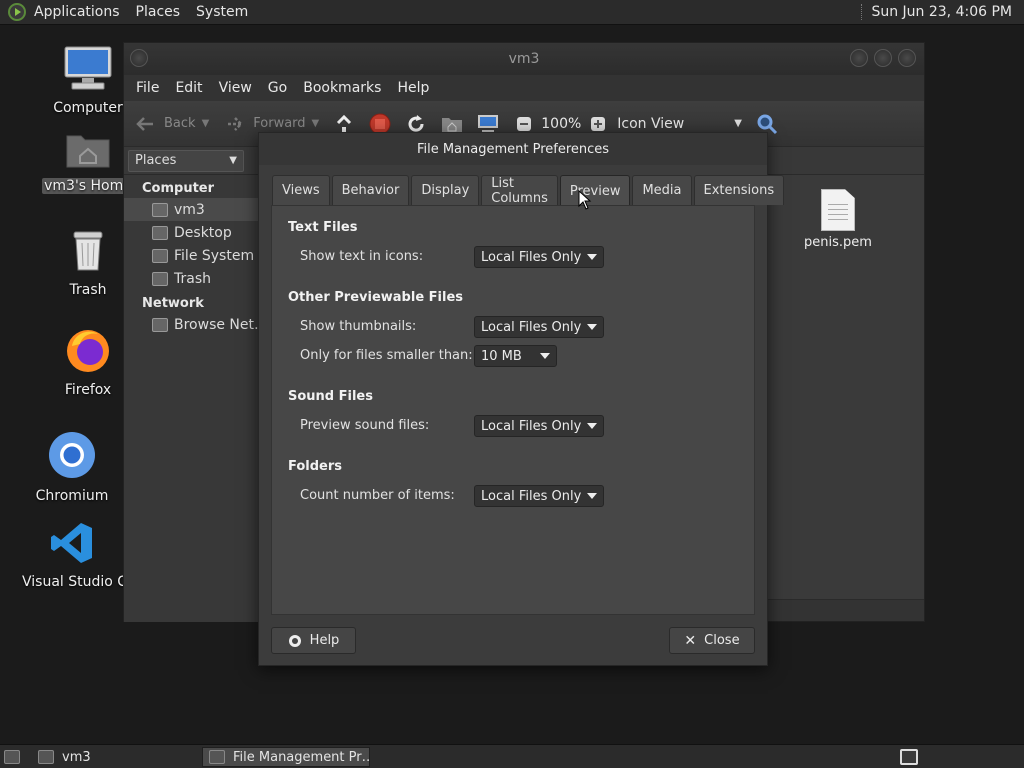  What do you see at coordinates (838, 233) in the screenshot?
I see `file-item-penis-pem: penis.pem` at bounding box center [838, 233].